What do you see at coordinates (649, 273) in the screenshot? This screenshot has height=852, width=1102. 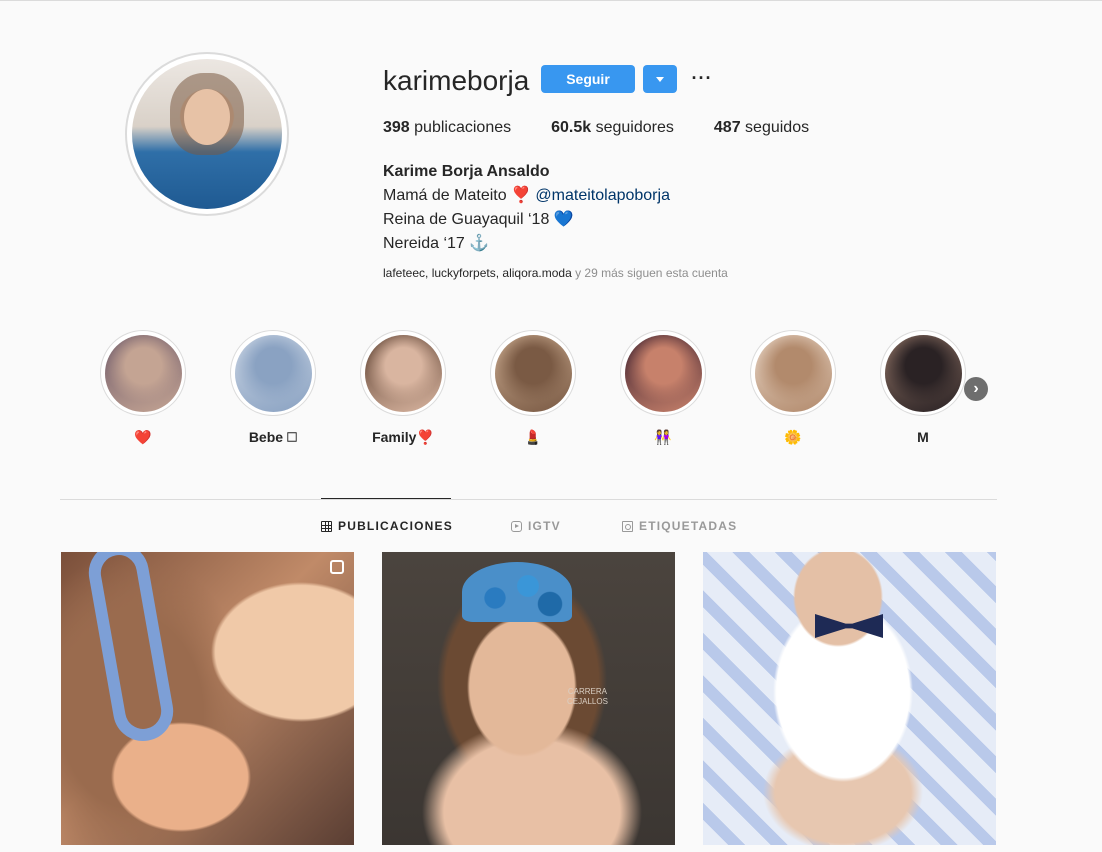 I see `followed-by-suffix: y 29 más siguen esta cuenta` at bounding box center [649, 273].